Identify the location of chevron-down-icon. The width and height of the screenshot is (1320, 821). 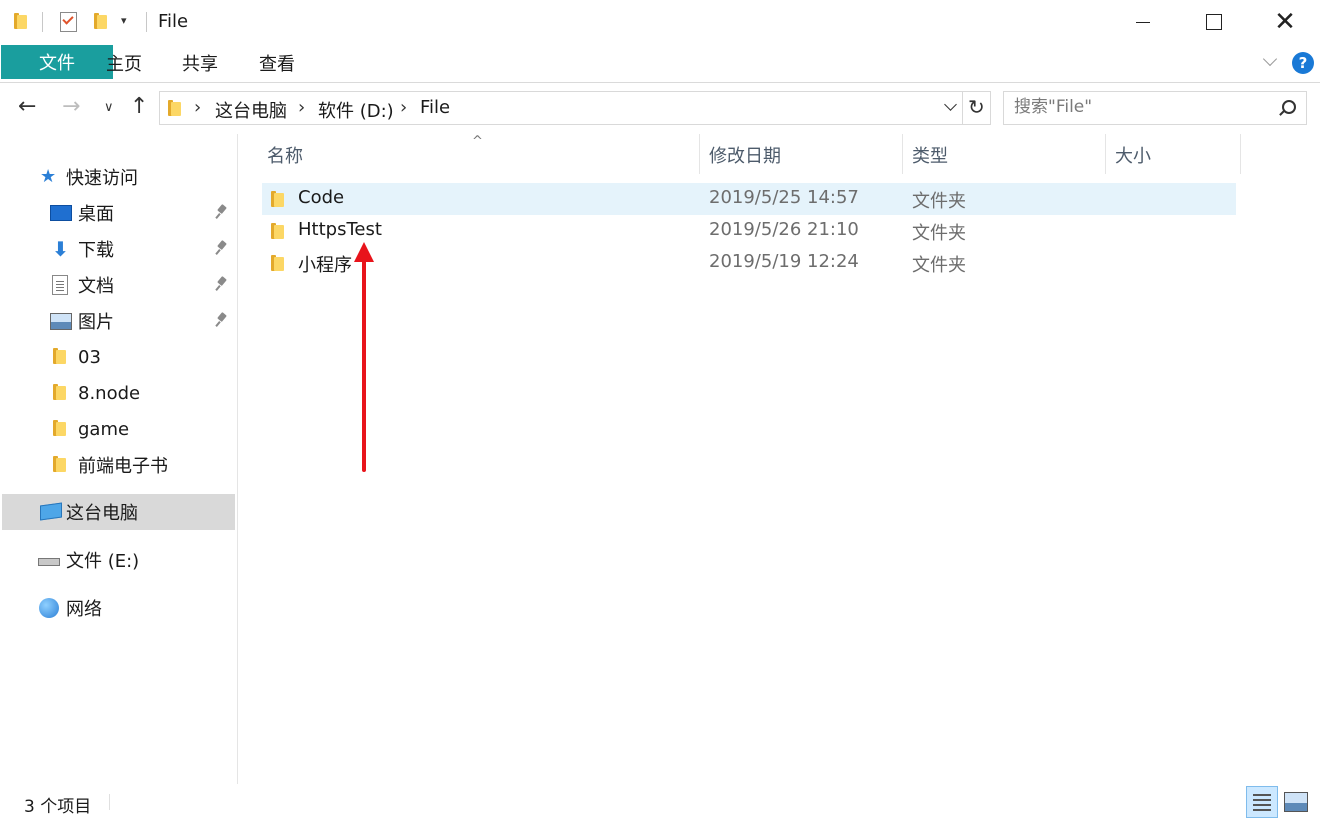
(951, 107).